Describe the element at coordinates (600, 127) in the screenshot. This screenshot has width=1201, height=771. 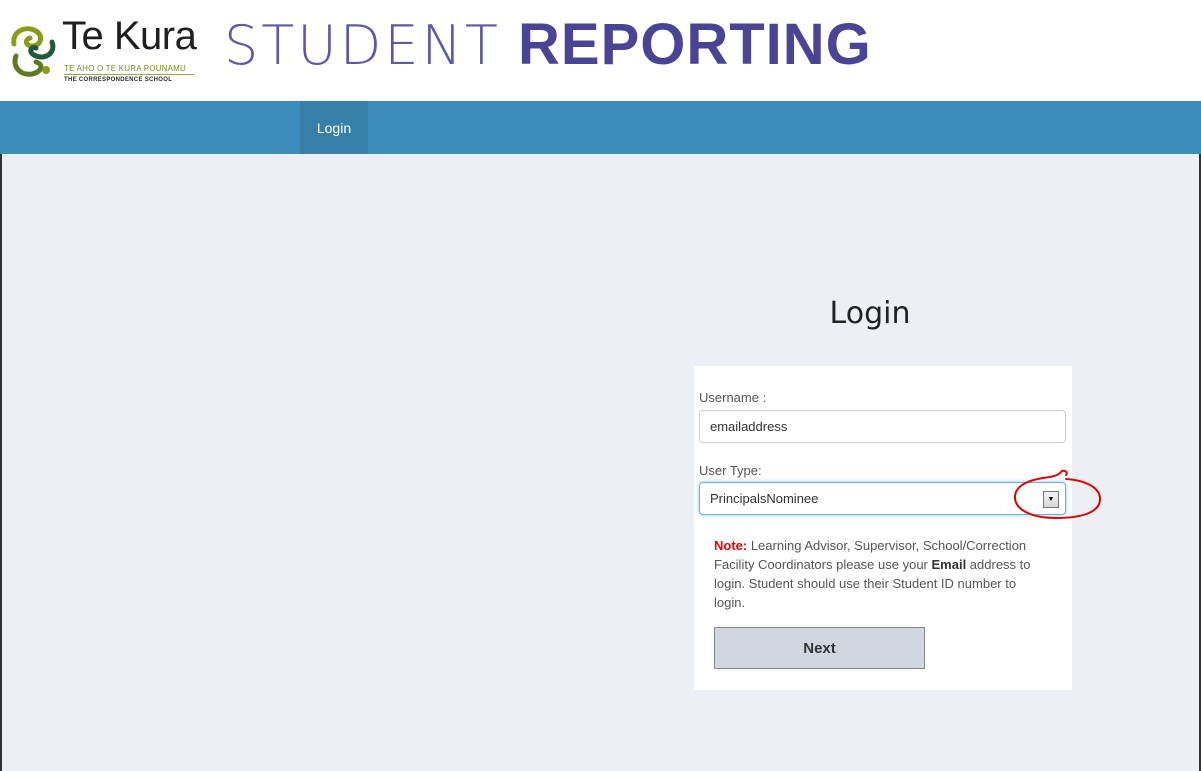
I see `top-navbar: Login` at that location.